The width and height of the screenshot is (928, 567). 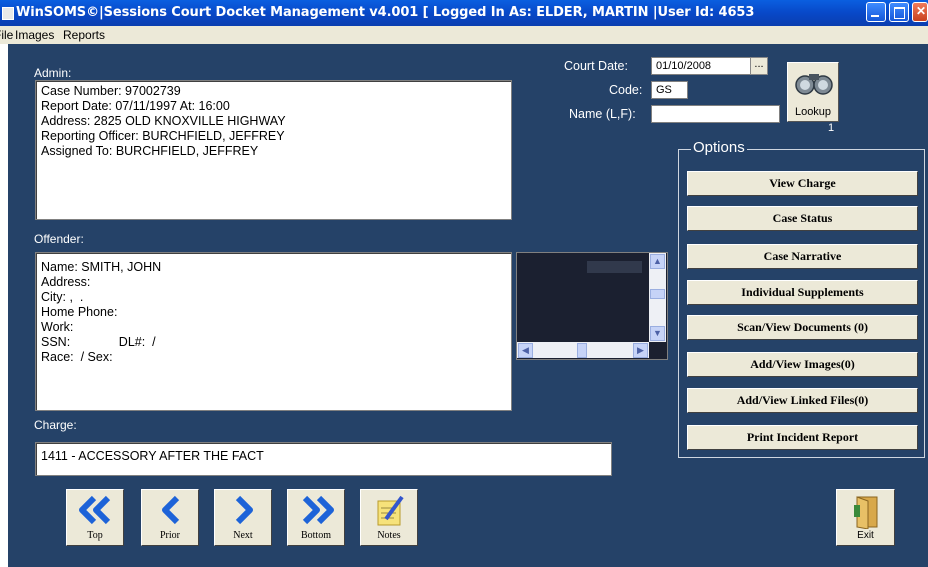 I want to click on print-incident-report-button: Print Incident Report, so click(x=802, y=437).